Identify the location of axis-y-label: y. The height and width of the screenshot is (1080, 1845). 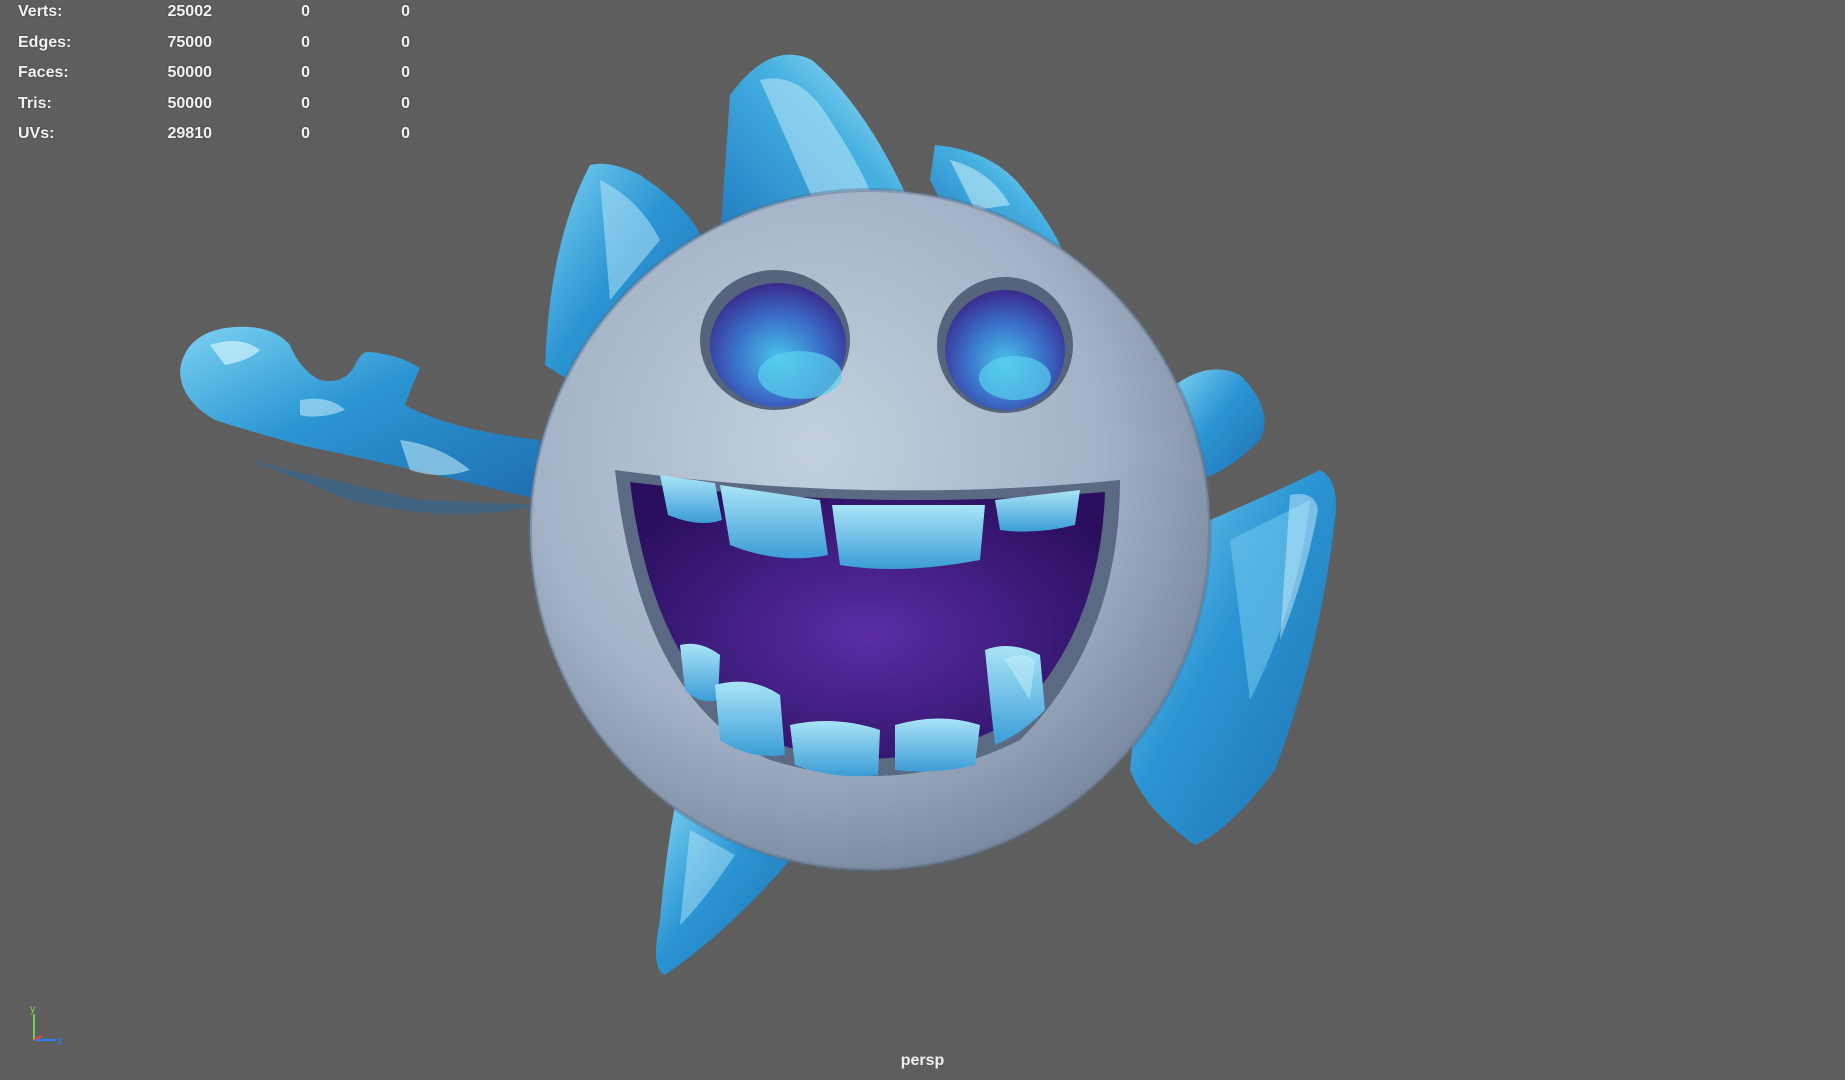
(33, 1009).